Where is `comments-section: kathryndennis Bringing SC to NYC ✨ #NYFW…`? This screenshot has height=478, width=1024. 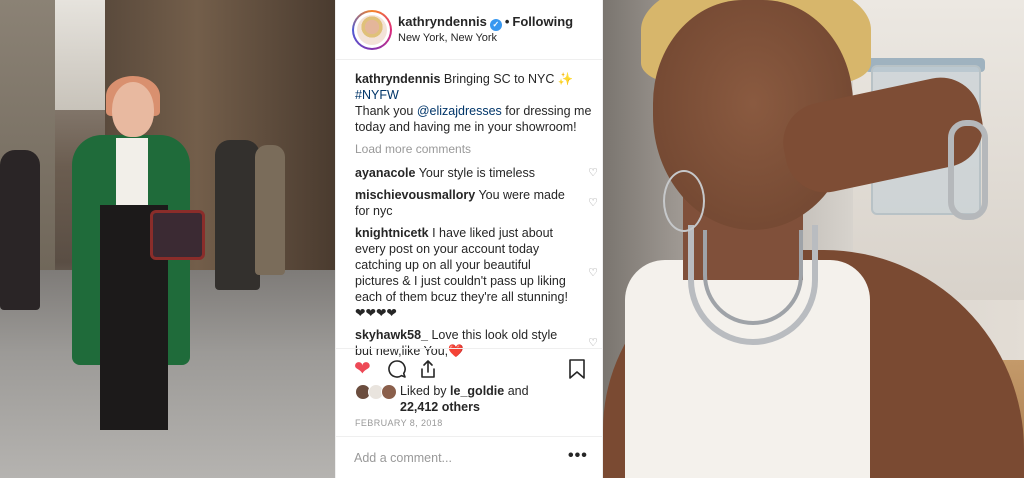
comments-section: kathryndennis Bringing SC to NYC ✨ #NYFW… is located at coordinates (476, 218).